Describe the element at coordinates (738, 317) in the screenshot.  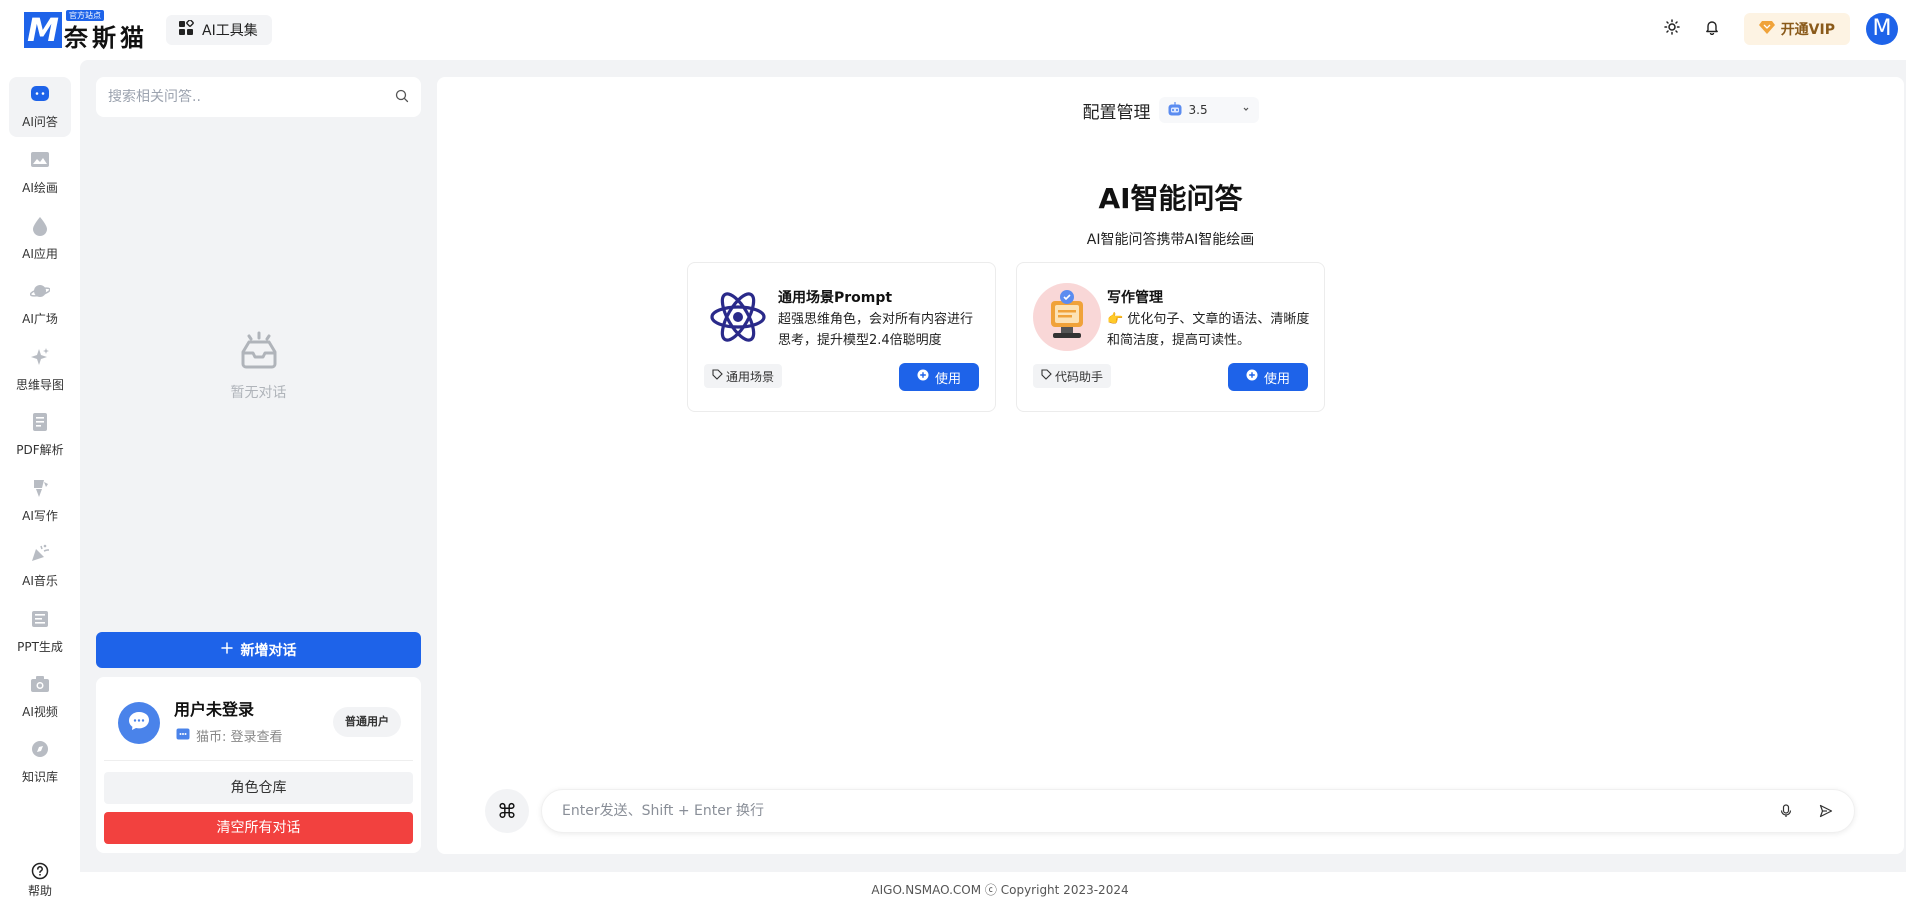
I see `atom-icon` at that location.